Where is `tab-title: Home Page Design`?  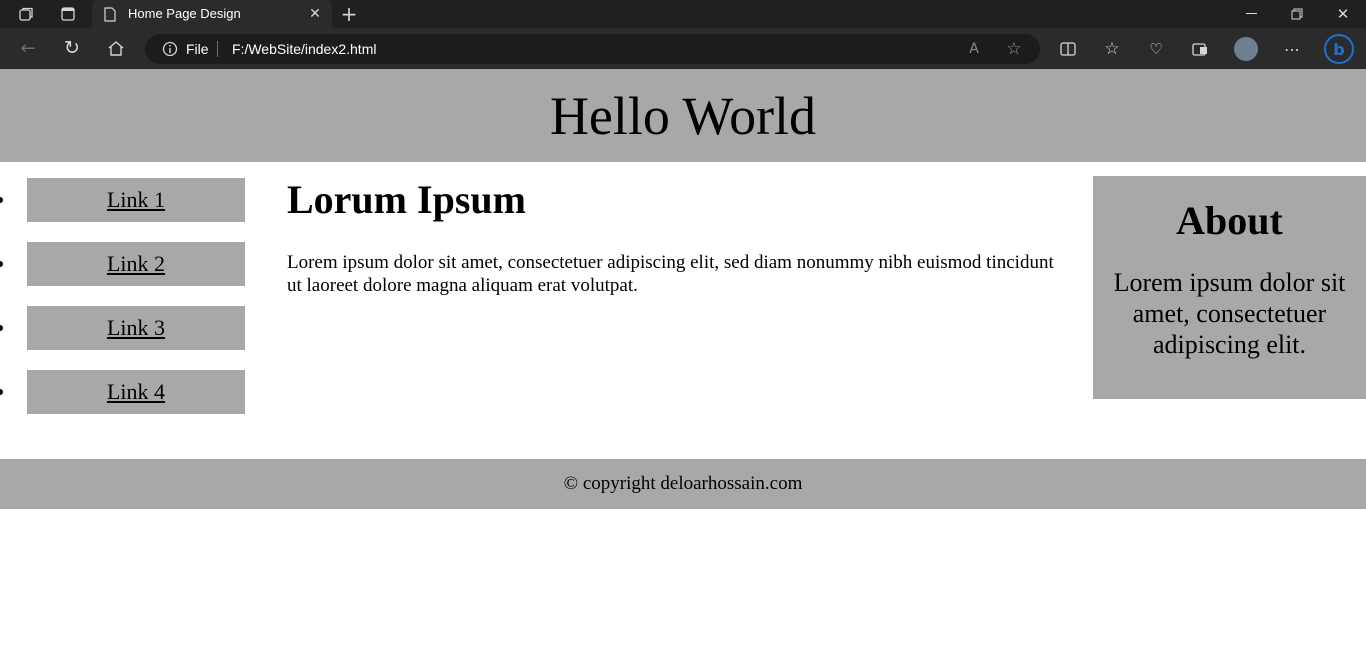
tab-title: Home Page Design is located at coordinates (184, 13).